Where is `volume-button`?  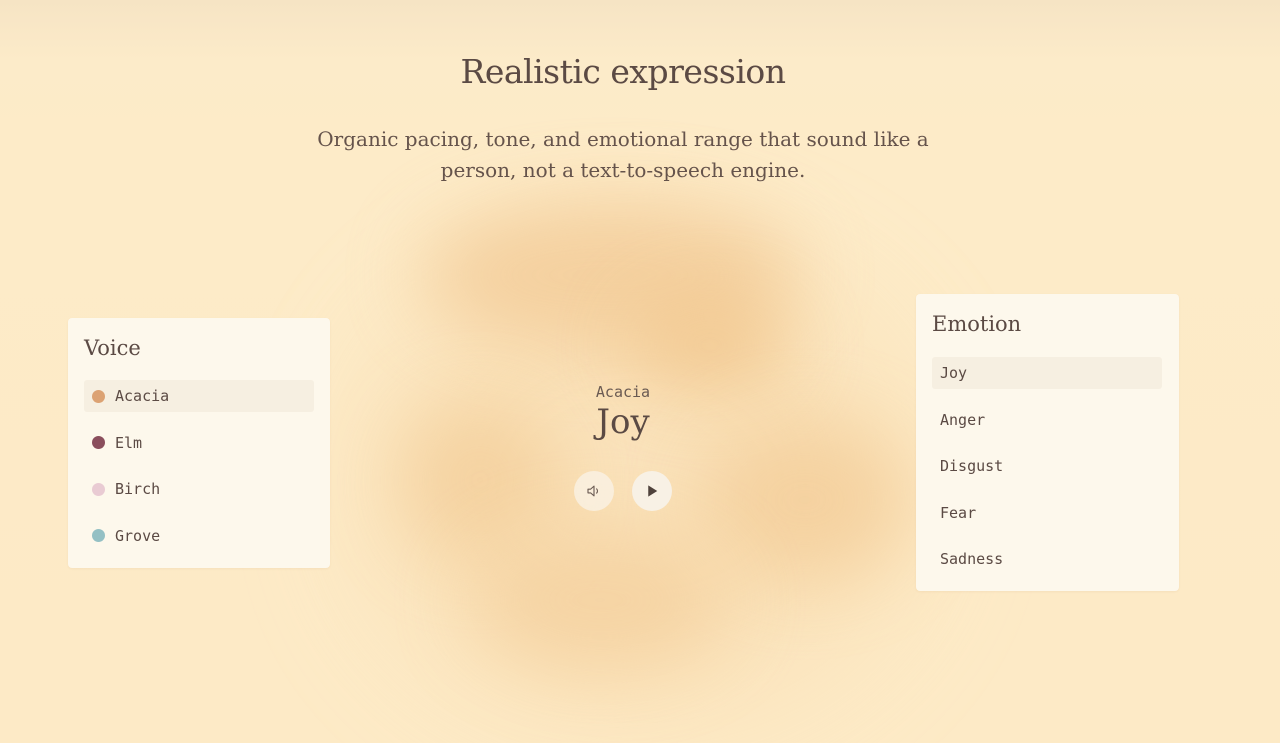
volume-button is located at coordinates (594, 491).